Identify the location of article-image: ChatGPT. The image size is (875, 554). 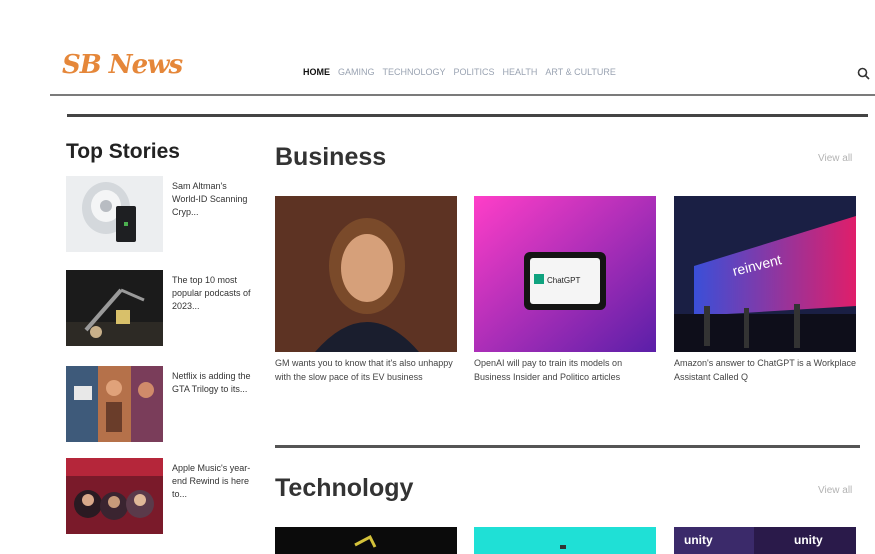
(565, 274).